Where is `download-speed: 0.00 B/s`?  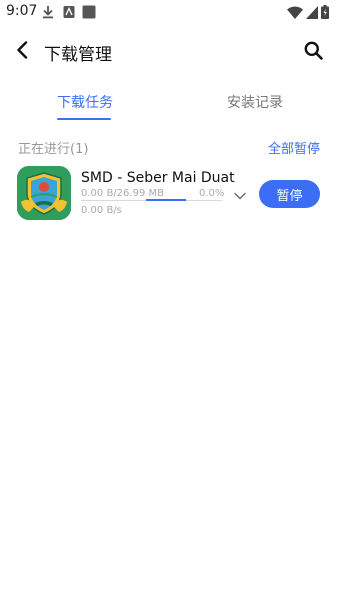
download-speed: 0.00 B/s is located at coordinates (101, 210).